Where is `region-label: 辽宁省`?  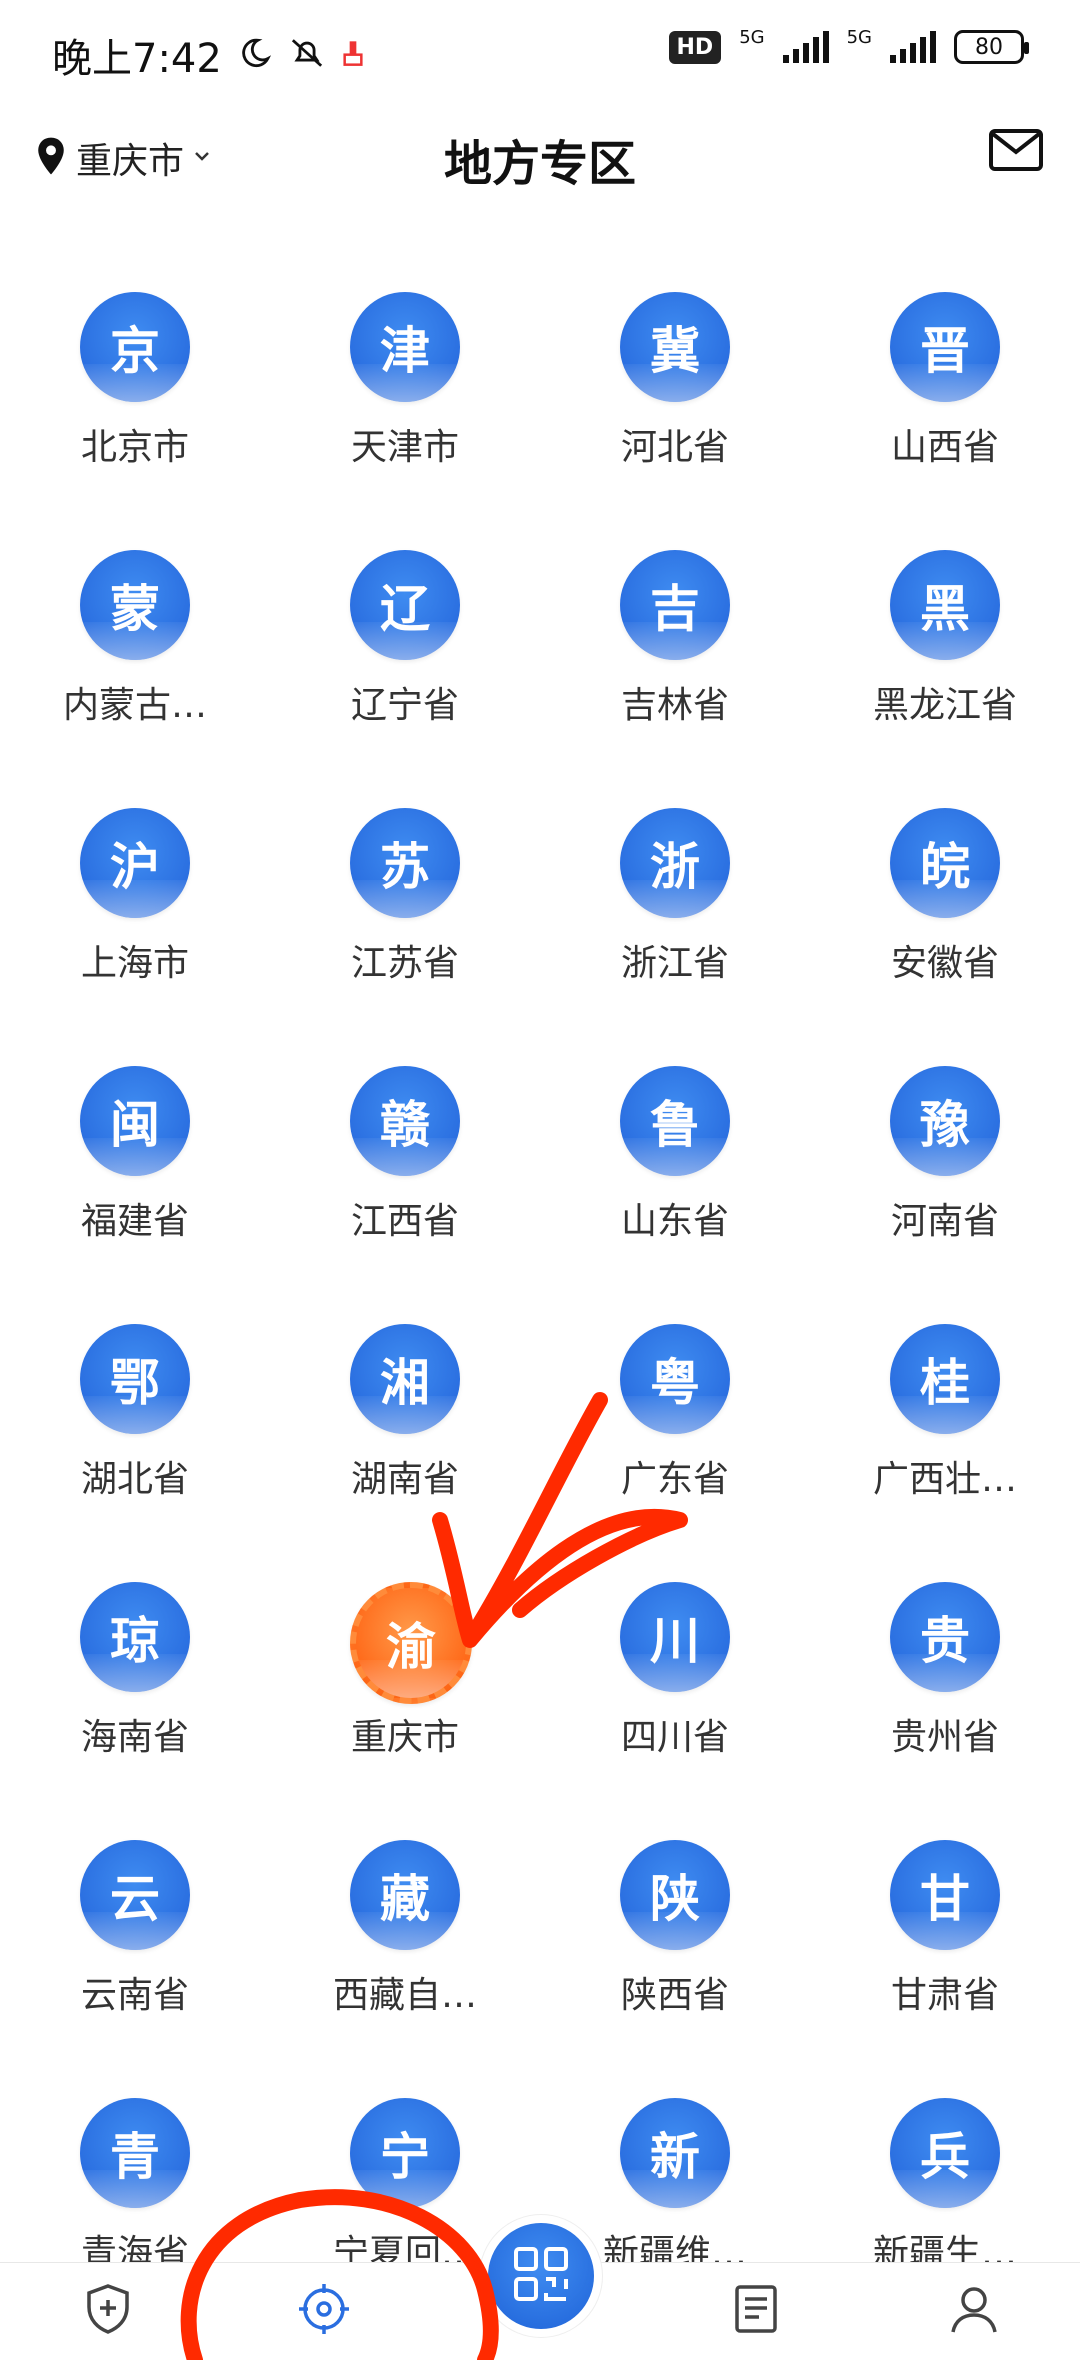
region-label: 辽宁省 is located at coordinates (404, 705).